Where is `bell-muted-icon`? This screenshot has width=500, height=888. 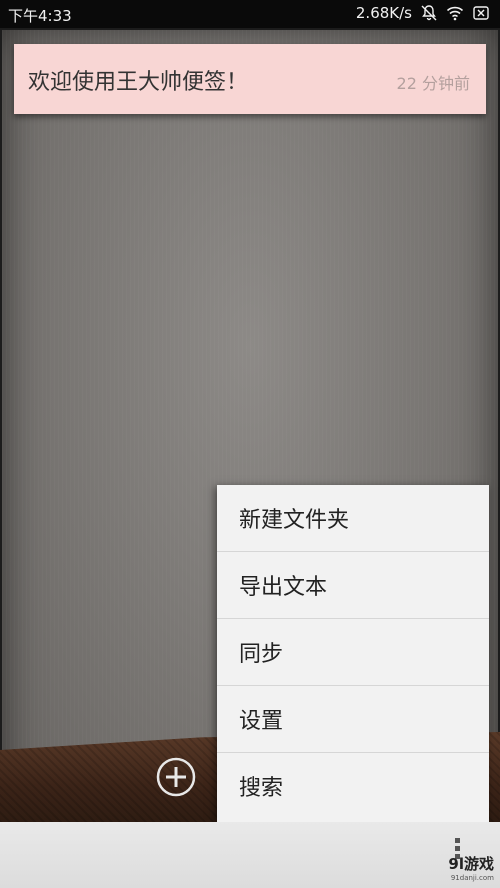 bell-muted-icon is located at coordinates (429, 13).